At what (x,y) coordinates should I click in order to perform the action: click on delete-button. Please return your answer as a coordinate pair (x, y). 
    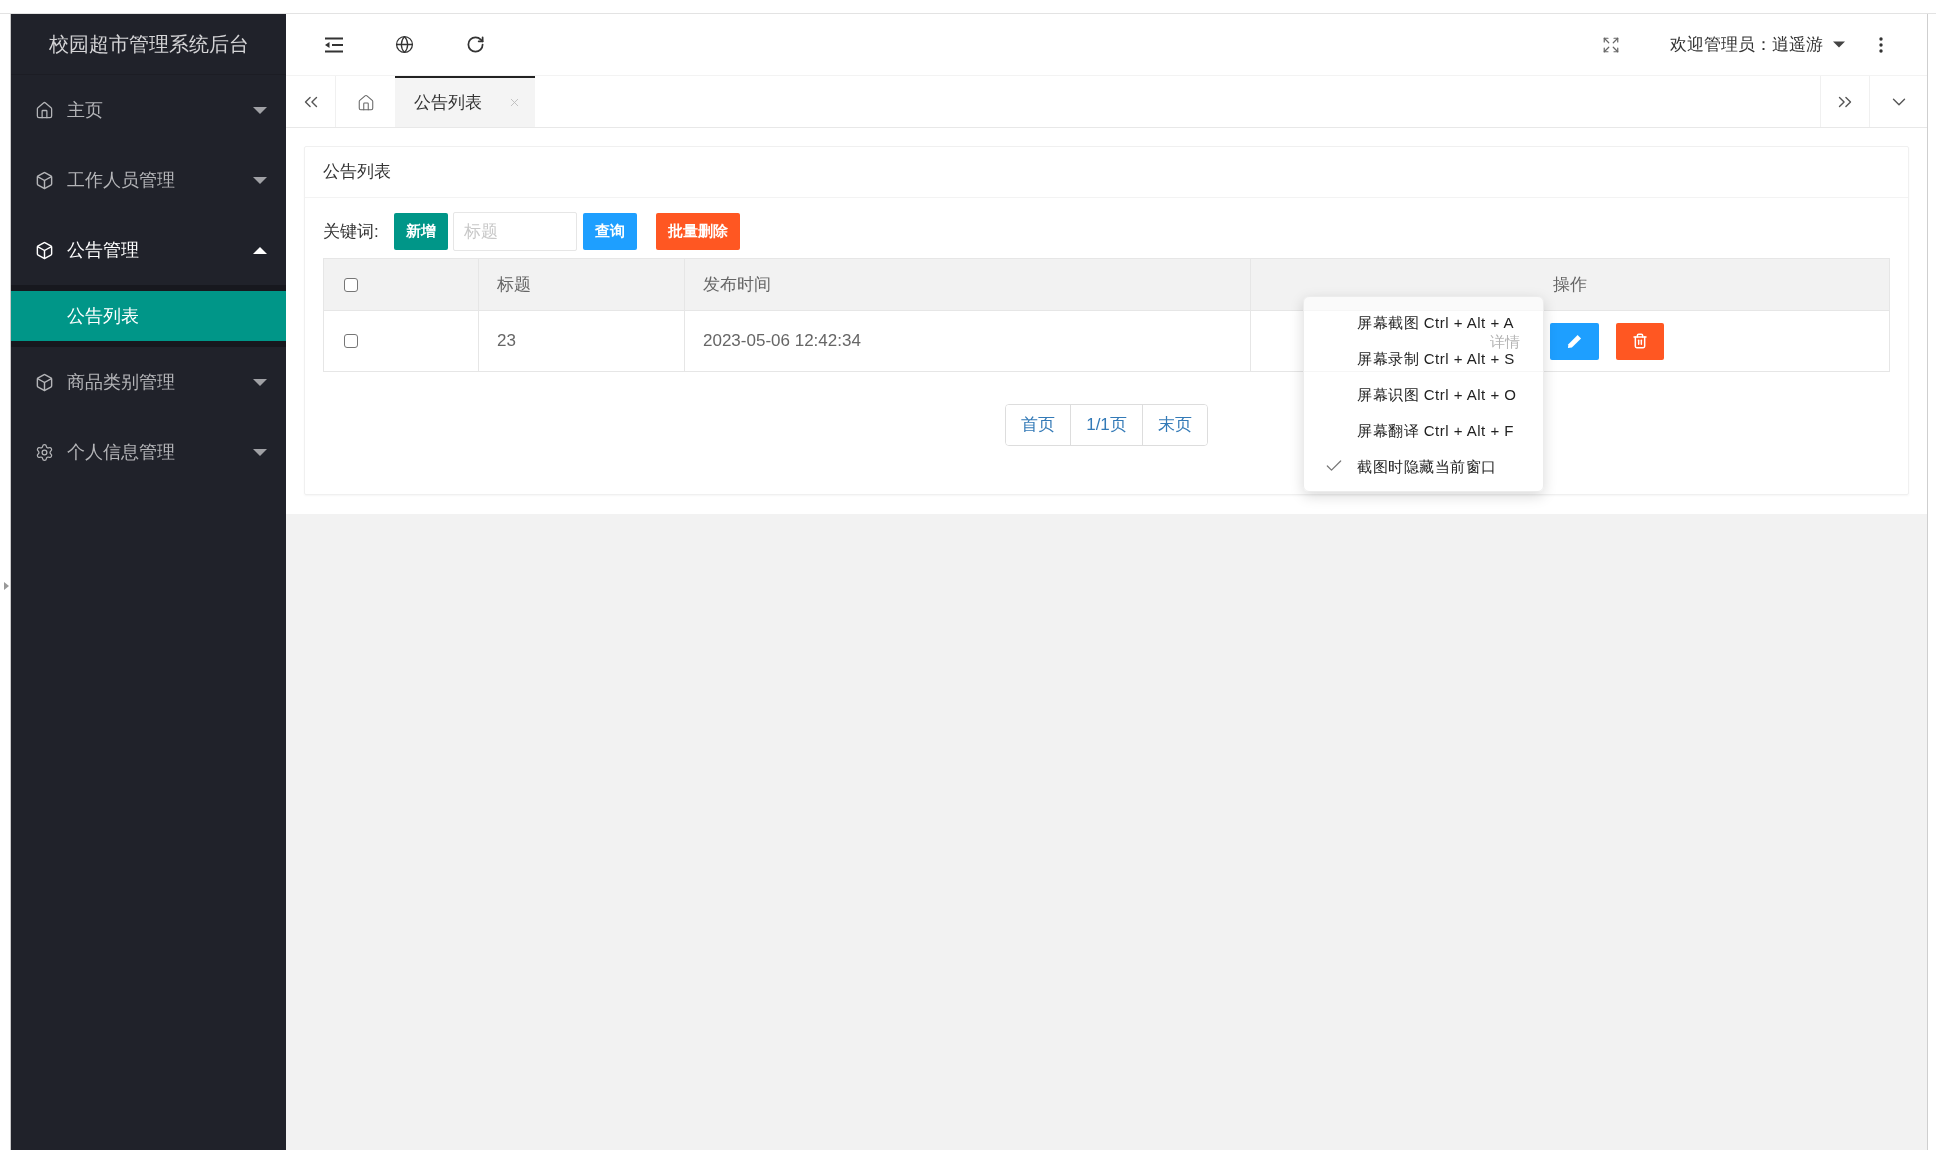
    Looking at the image, I should click on (1639, 341).